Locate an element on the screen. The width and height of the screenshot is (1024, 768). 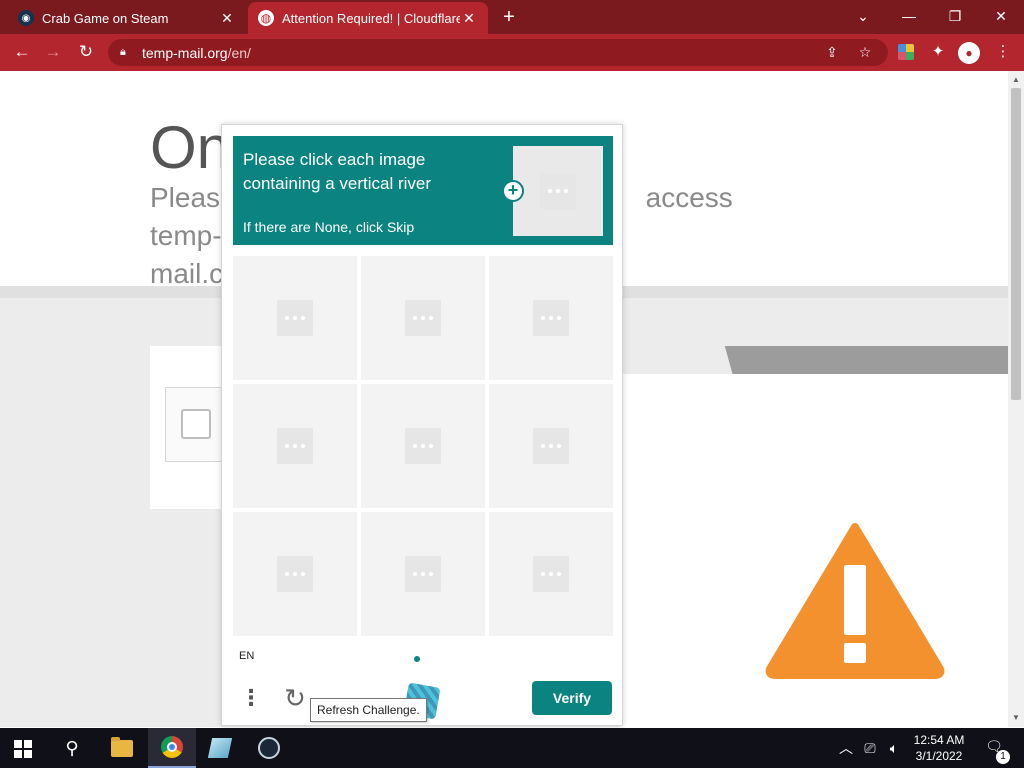
tab-crab-game: ◉ Crab Game on Steam ✕ is located at coordinates (127, 18).